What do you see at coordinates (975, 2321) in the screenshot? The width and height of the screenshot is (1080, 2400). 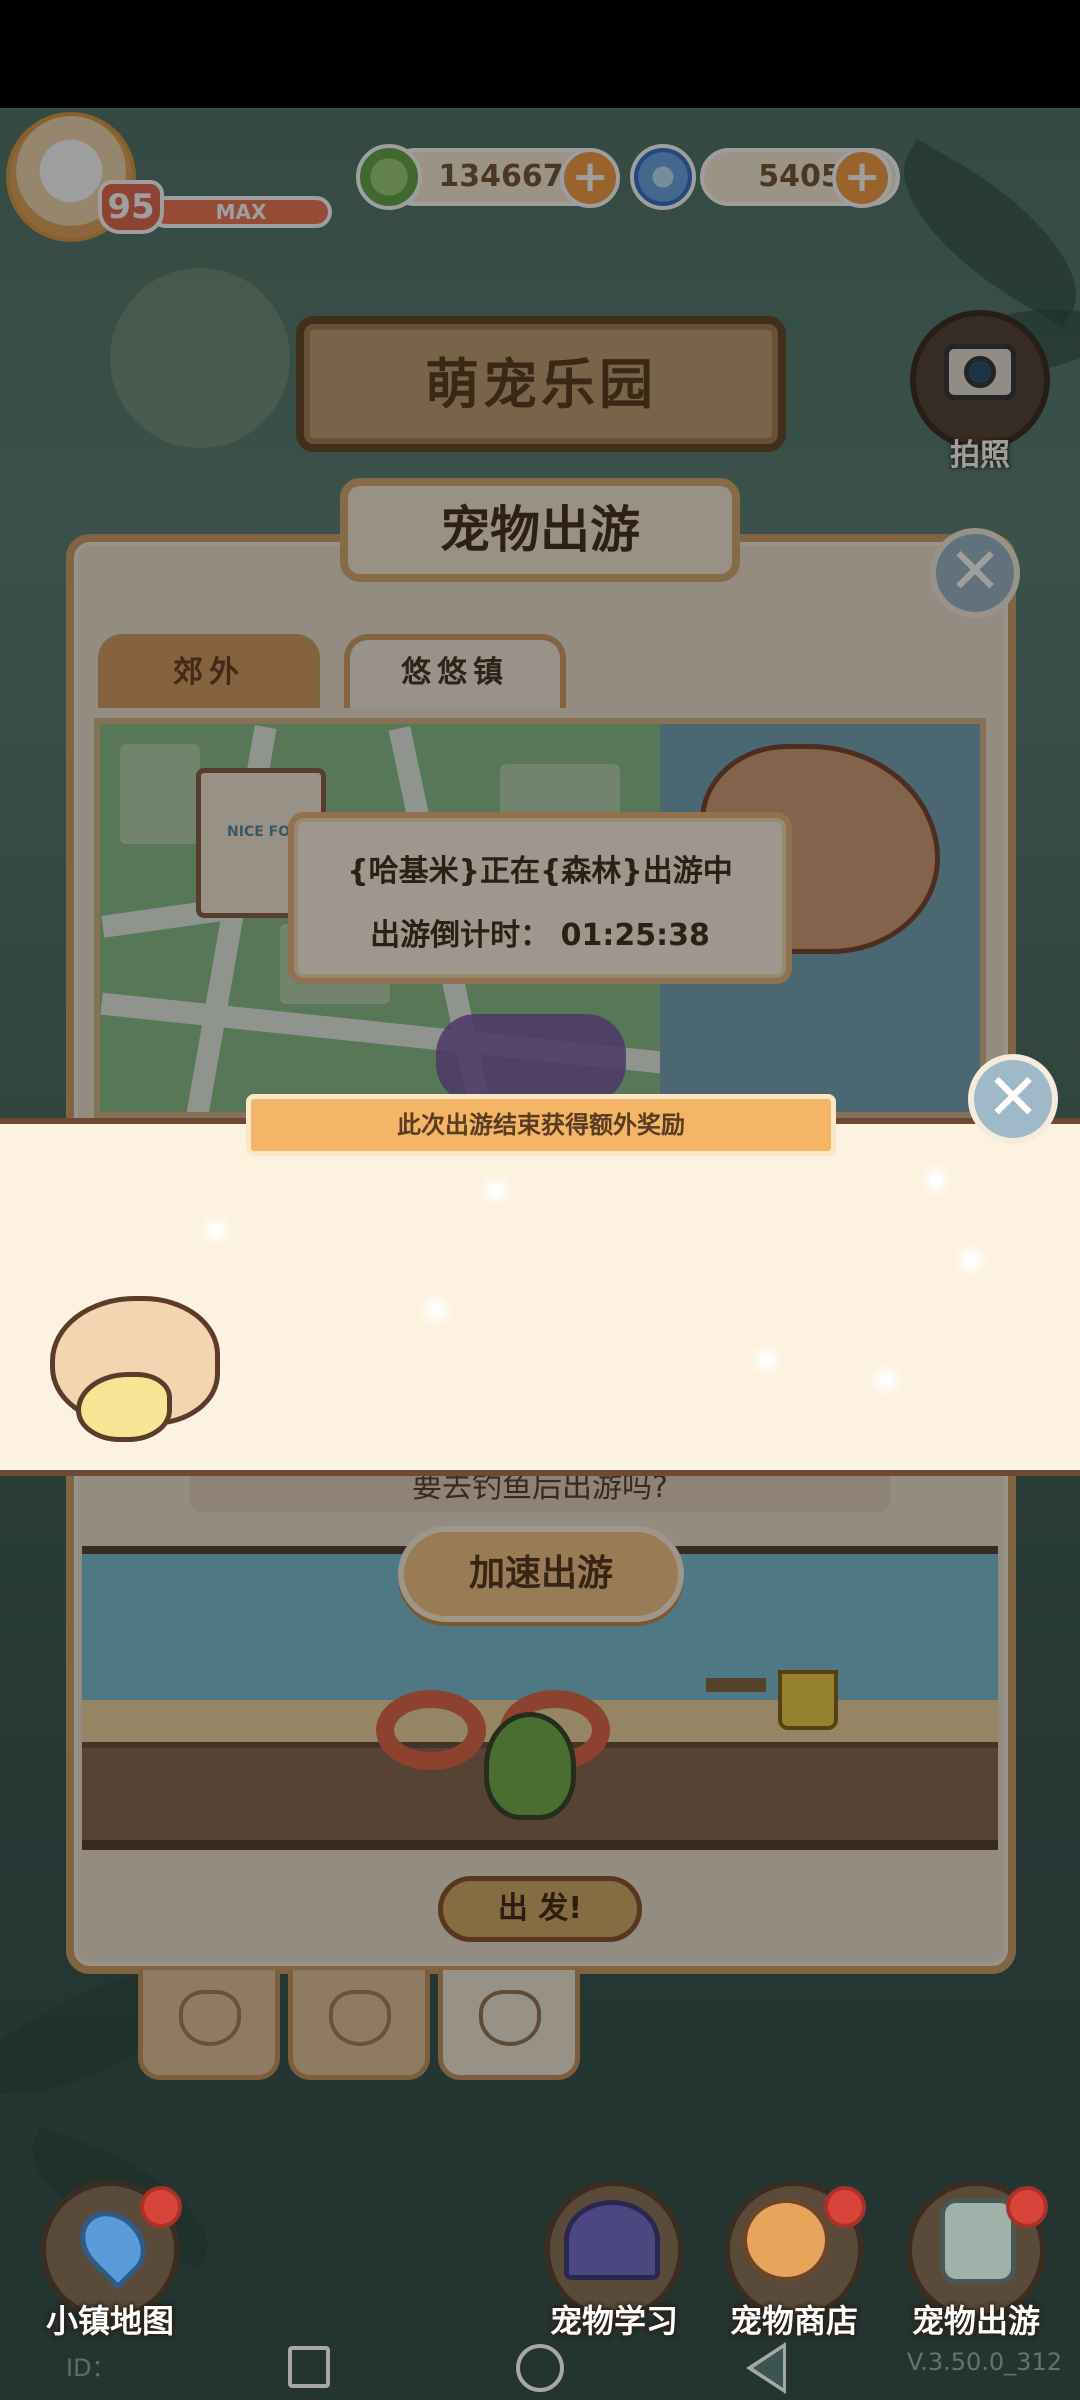 I see `dock-pet-travel-label: 宠物出游` at bounding box center [975, 2321].